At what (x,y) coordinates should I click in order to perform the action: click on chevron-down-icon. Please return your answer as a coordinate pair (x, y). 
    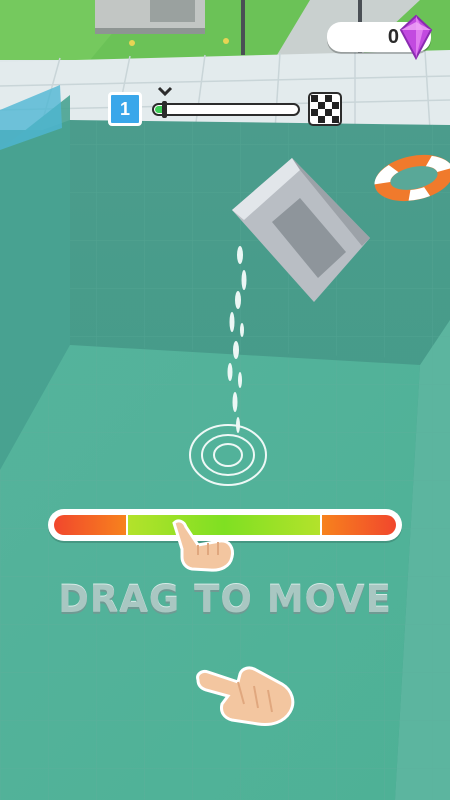
    Looking at the image, I should click on (165, 91).